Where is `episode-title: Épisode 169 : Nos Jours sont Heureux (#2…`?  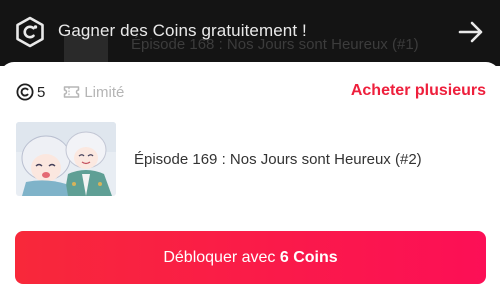
episode-title: Épisode 169 : Nos Jours sont Heureux (#2… is located at coordinates (278, 159).